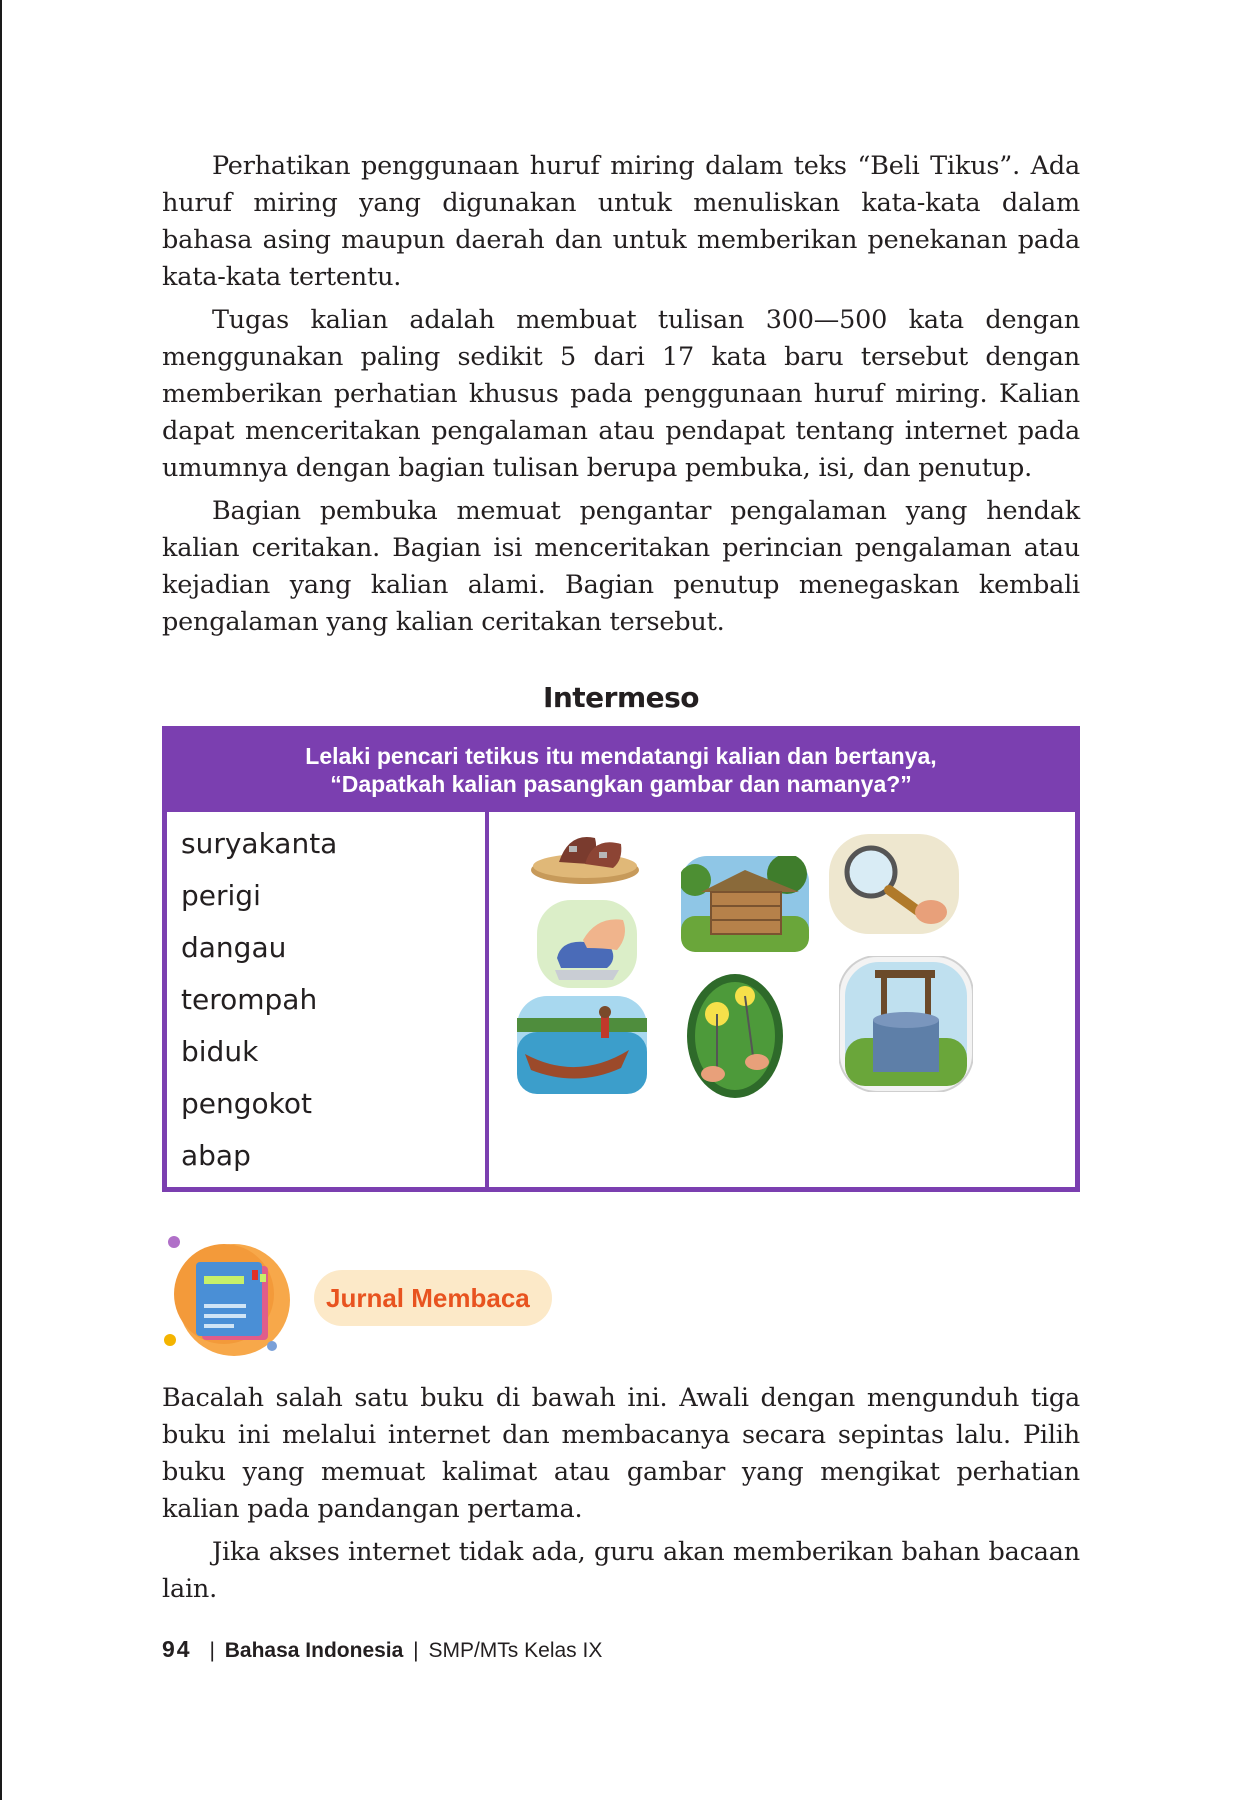 The image size is (1258, 1800). Describe the element at coordinates (220, 1051) in the screenshot. I see `word-item: biduk` at that location.